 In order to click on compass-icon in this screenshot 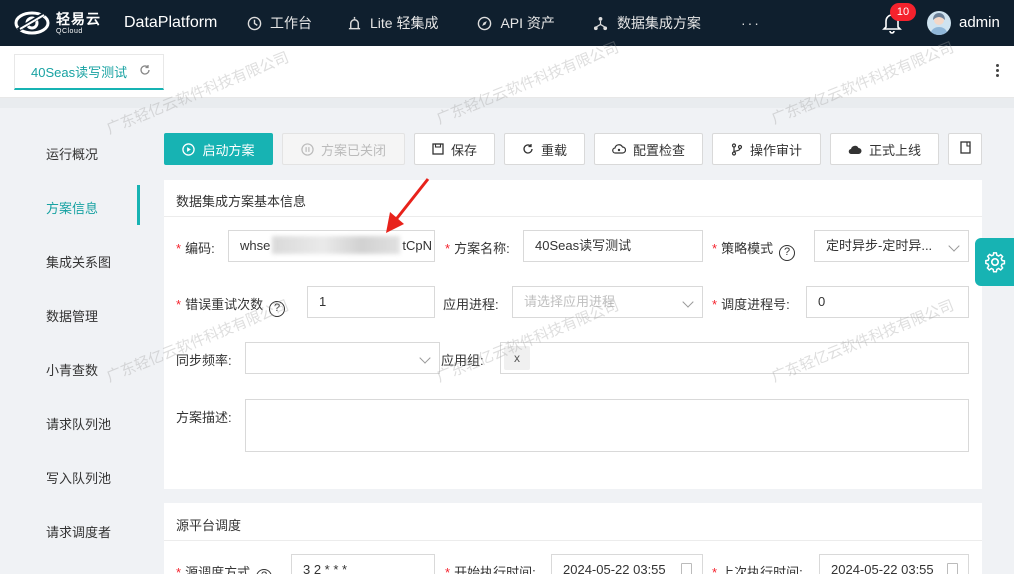, I will do `click(484, 23)`.